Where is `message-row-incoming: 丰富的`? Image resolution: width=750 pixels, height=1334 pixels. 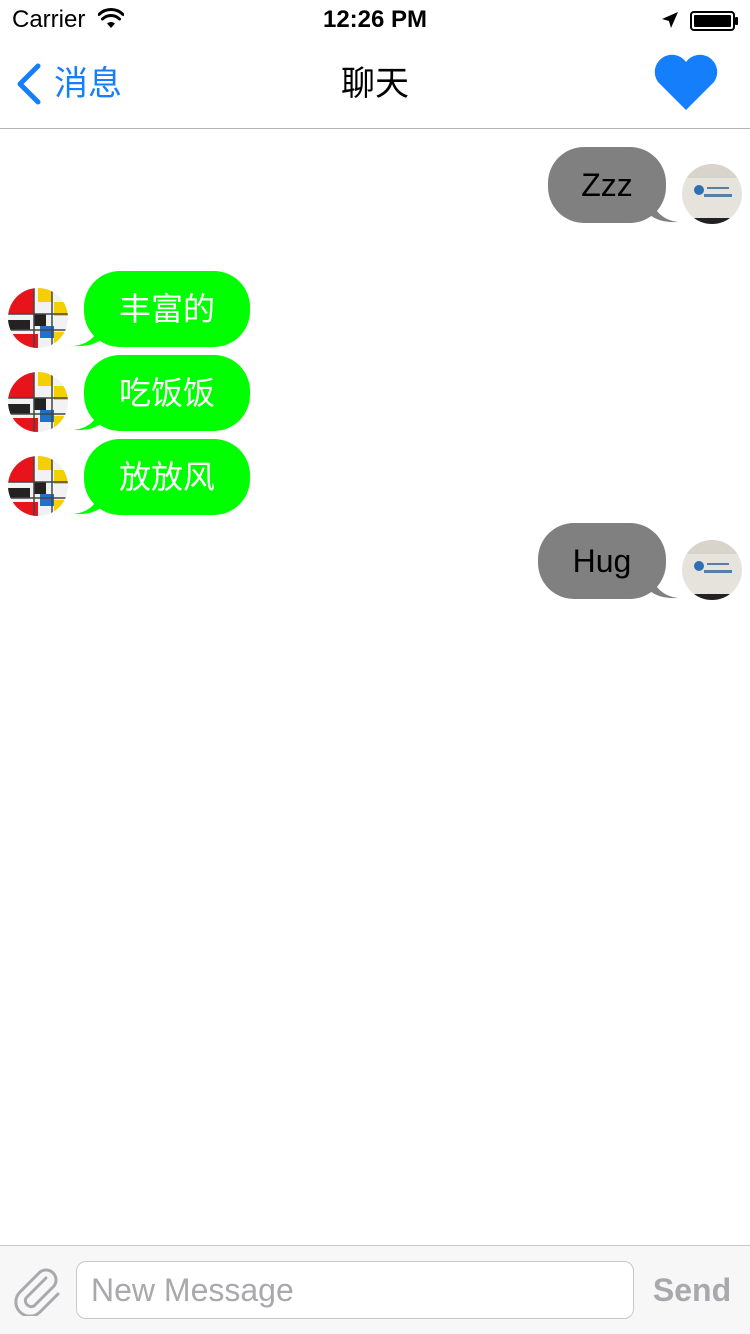 message-row-incoming: 丰富的 is located at coordinates (150, 311).